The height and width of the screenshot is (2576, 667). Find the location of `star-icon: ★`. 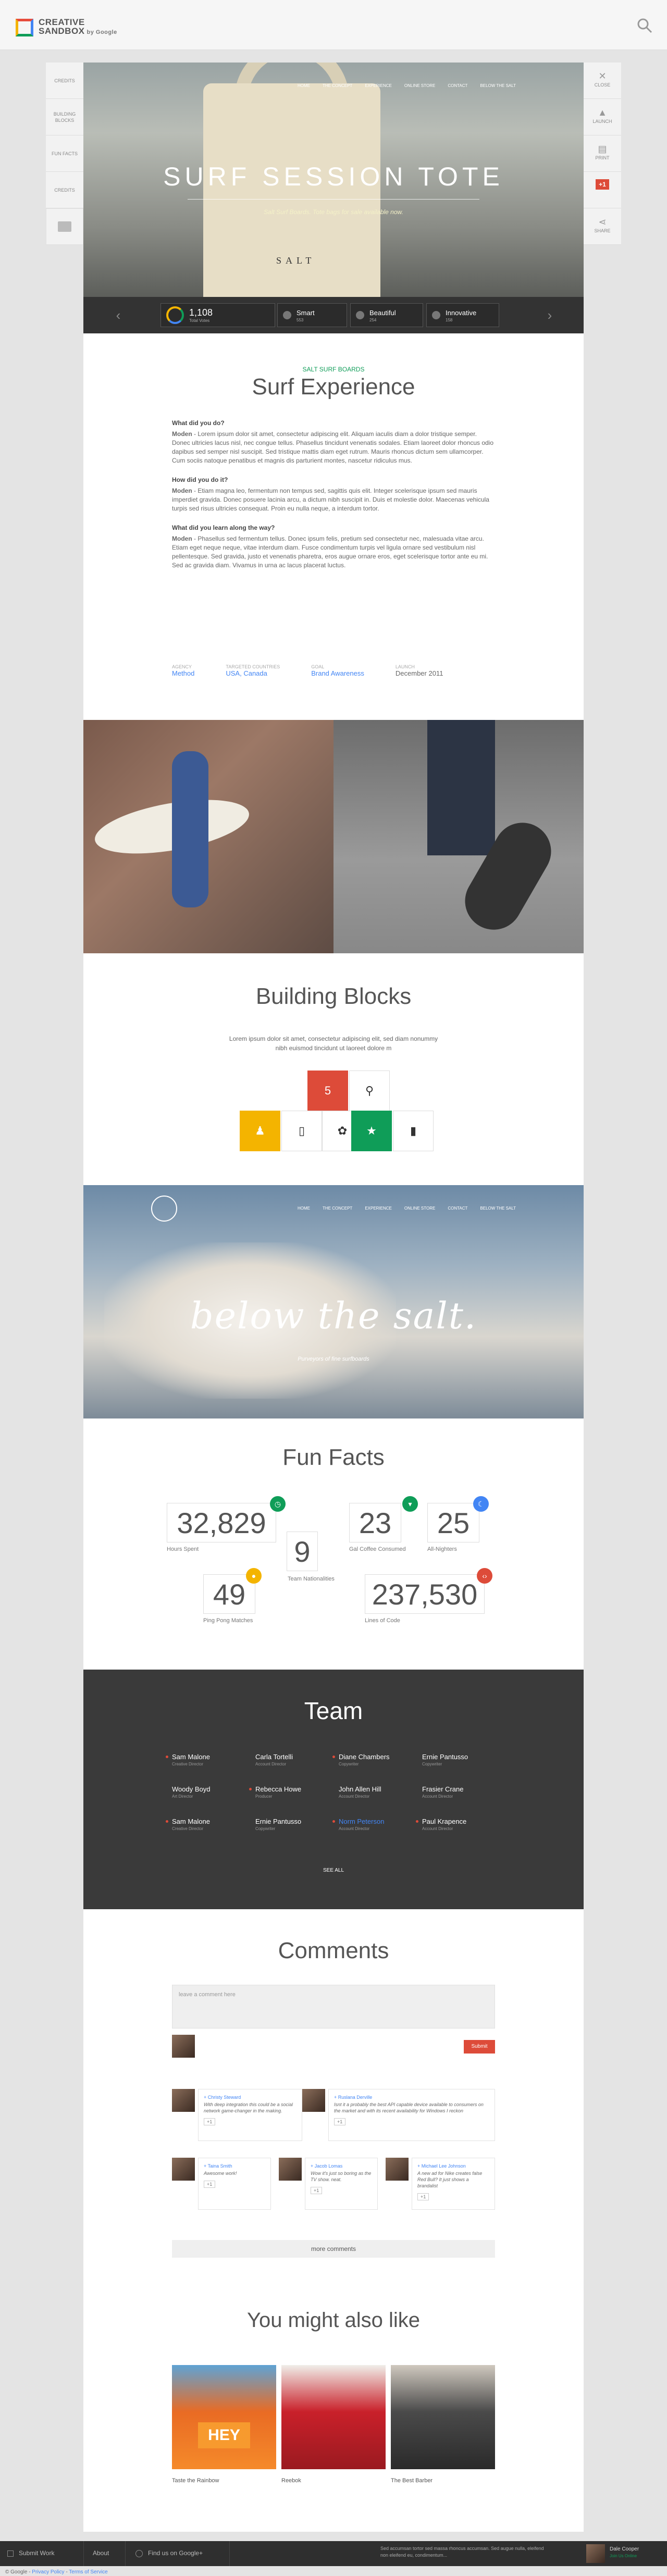

star-icon: ★ is located at coordinates (371, 1131).